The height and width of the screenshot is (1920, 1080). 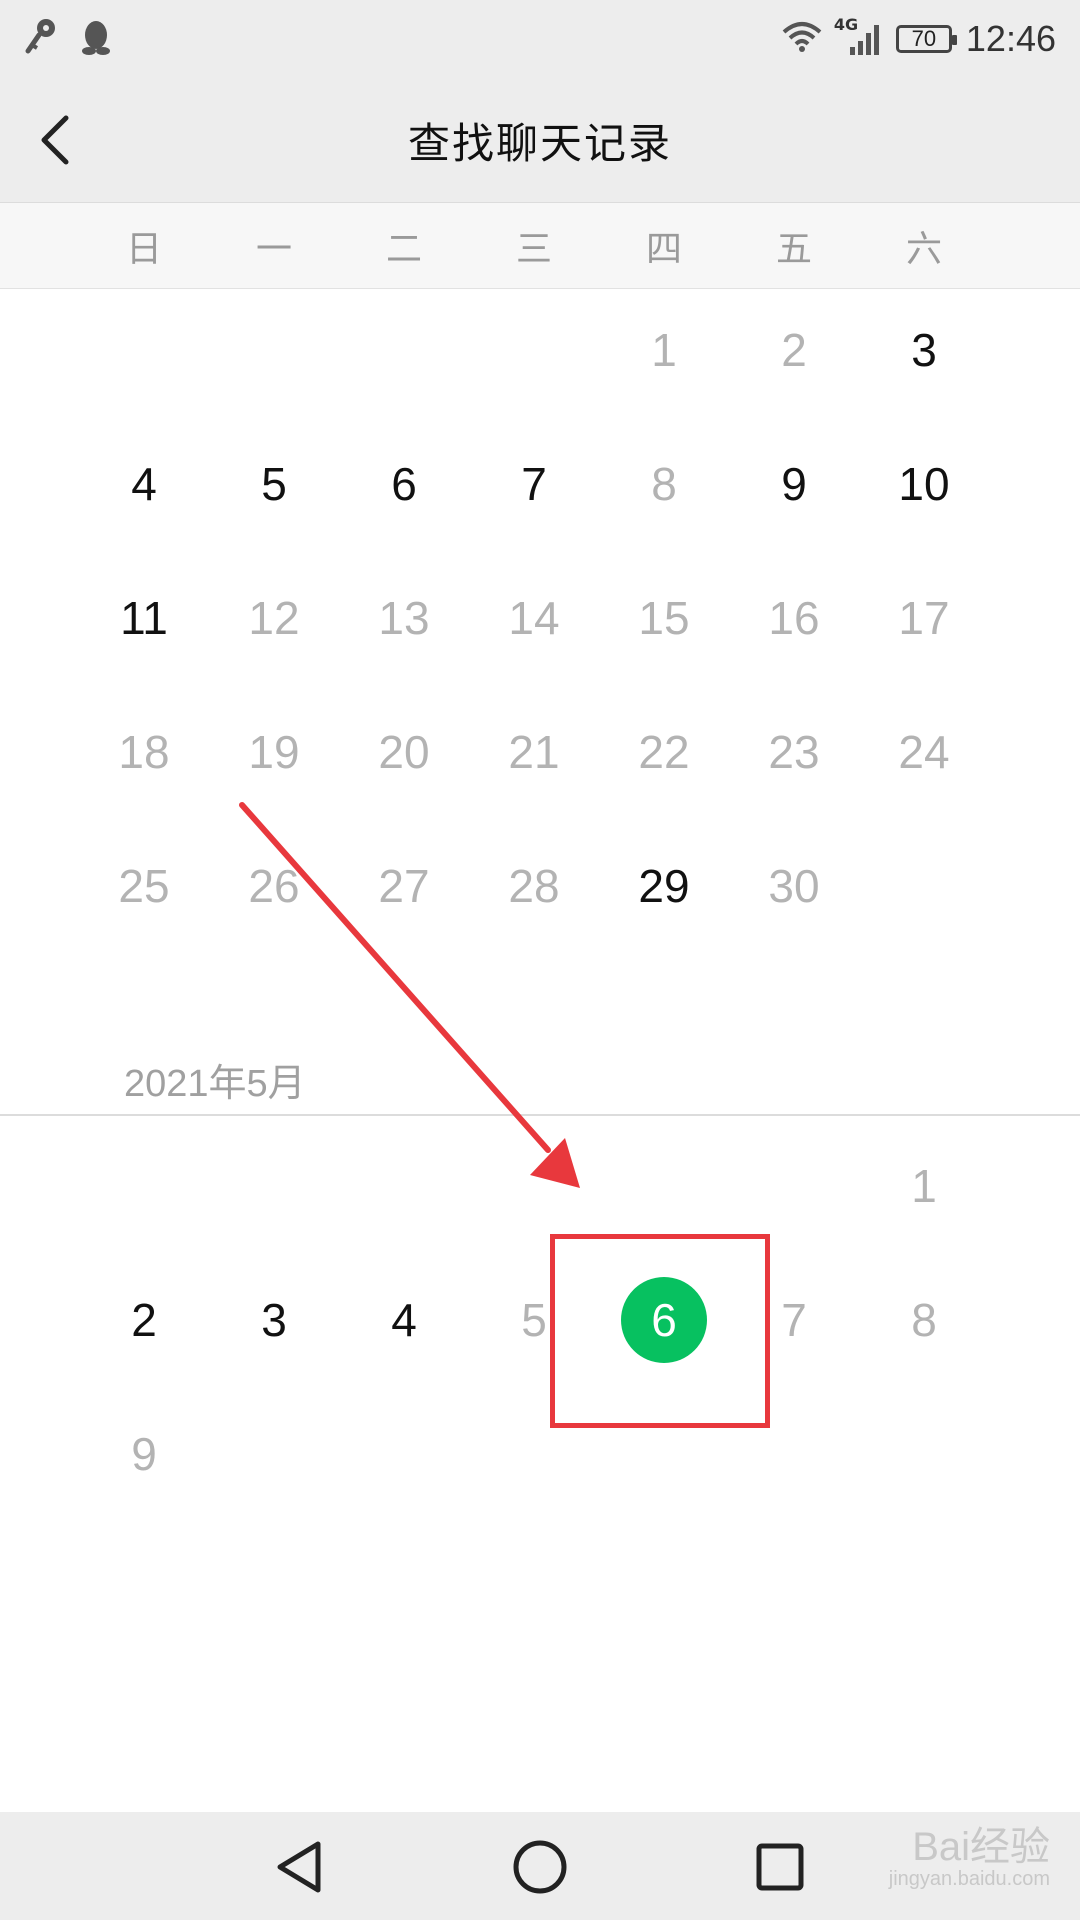 I want to click on calendar-day: 8, so click(x=664, y=484).